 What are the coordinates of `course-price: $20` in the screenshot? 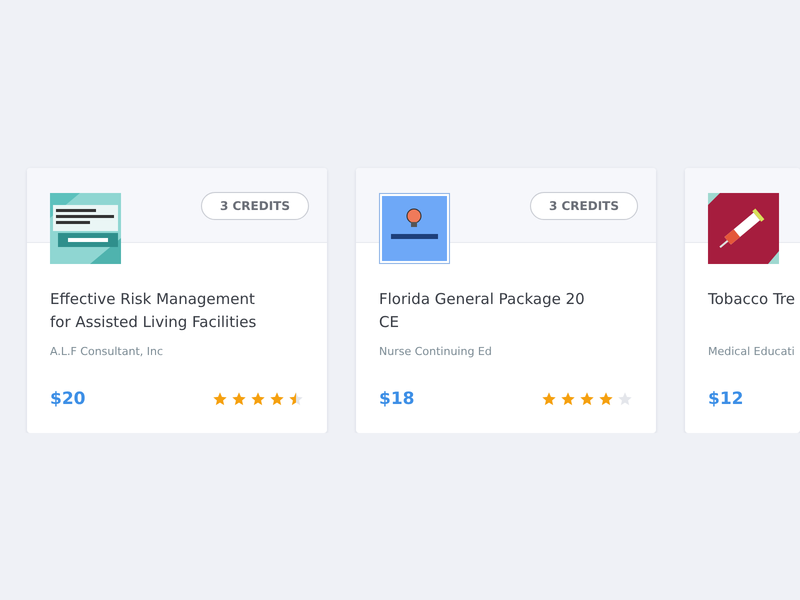 It's located at (68, 399).